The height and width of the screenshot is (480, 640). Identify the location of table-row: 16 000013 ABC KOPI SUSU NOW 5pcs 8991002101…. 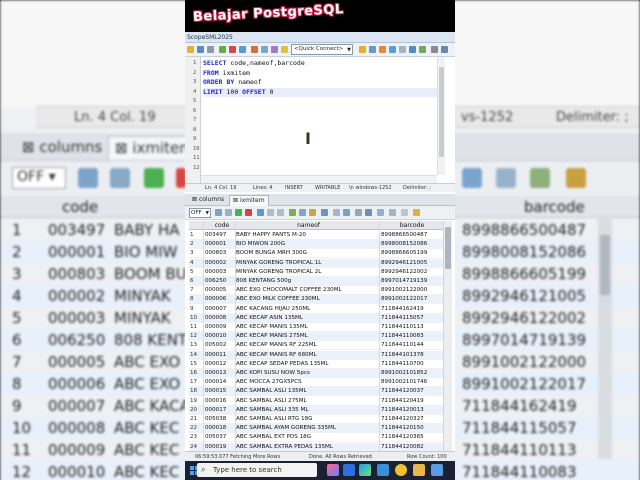
(316, 373).